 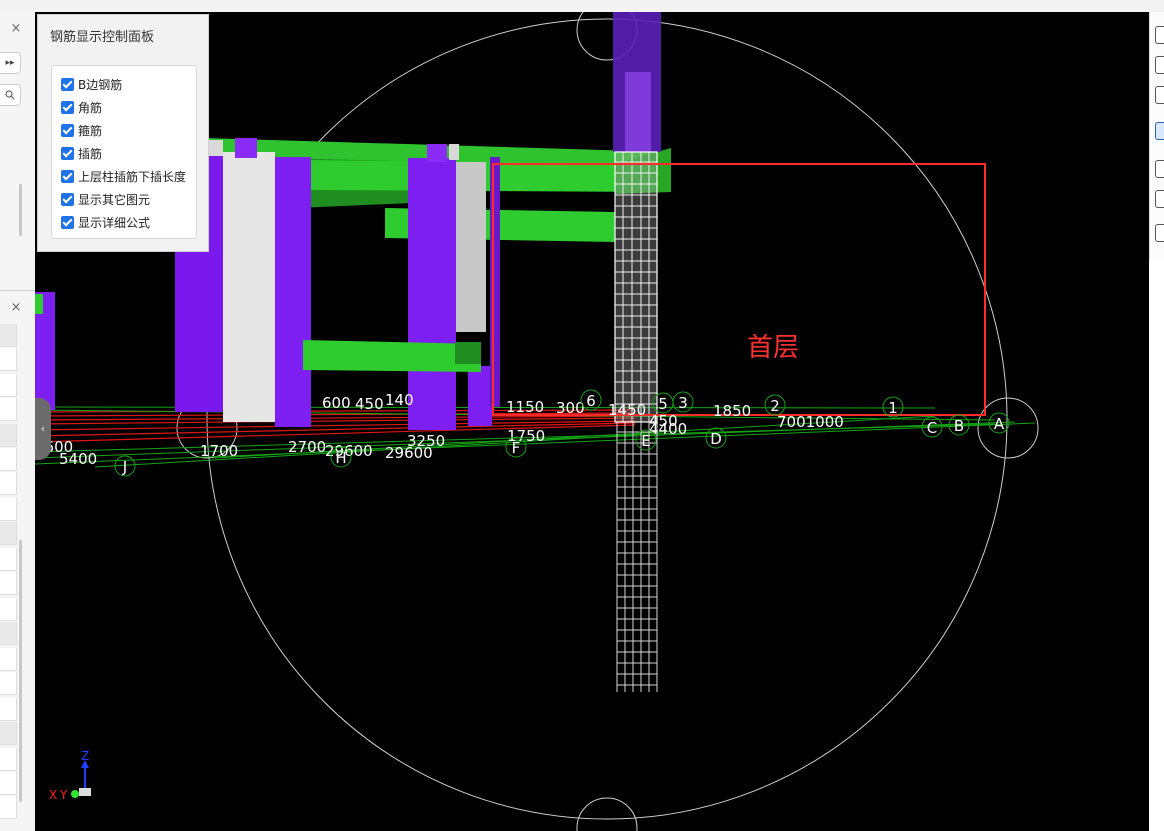 What do you see at coordinates (114, 199) in the screenshot?
I see `option-label: 显示其它图元` at bounding box center [114, 199].